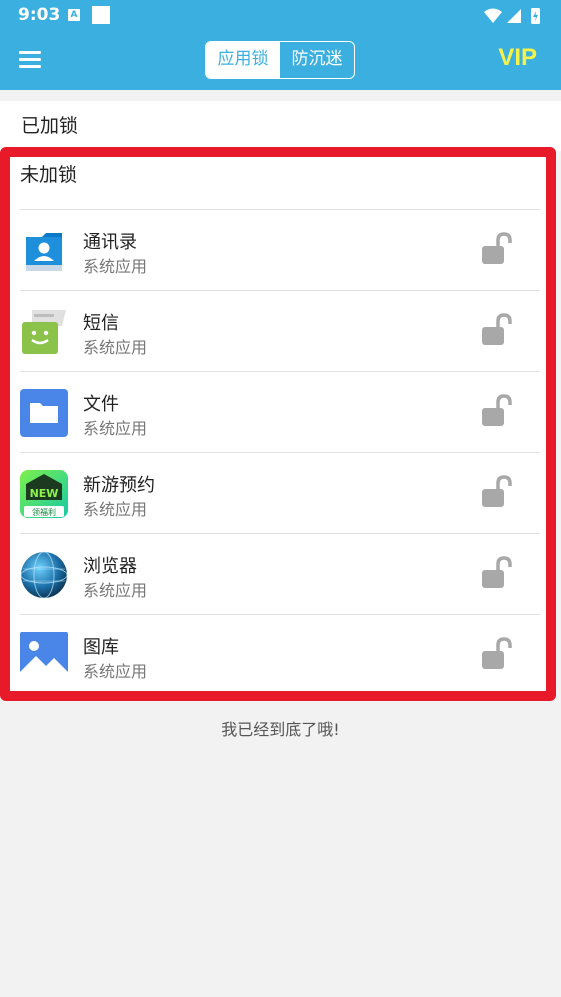 This screenshot has height=997, width=561. I want to click on app-row-contacts: 通讯录 系统应用, so click(275, 250).